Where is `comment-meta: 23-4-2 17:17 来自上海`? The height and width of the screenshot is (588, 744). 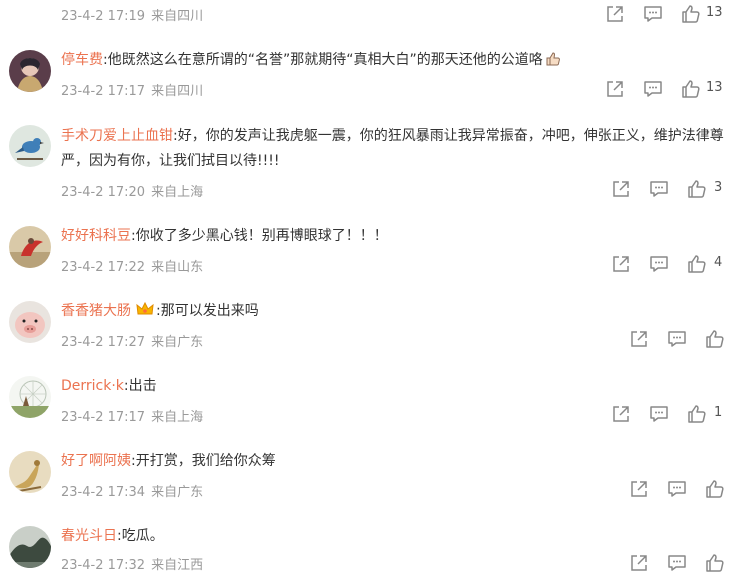
comment-meta: 23-4-2 17:17 来自上海 is located at coordinates (132, 415).